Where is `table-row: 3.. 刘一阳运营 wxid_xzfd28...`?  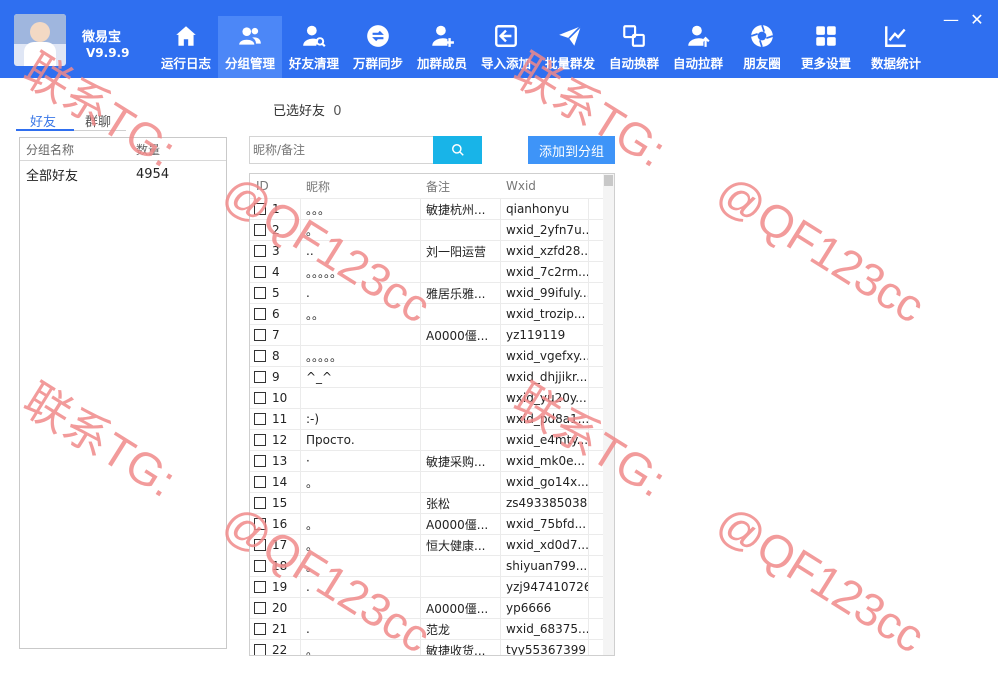
table-row: 3.. 刘一阳运营 wxid_xzfd28... is located at coordinates (432, 250).